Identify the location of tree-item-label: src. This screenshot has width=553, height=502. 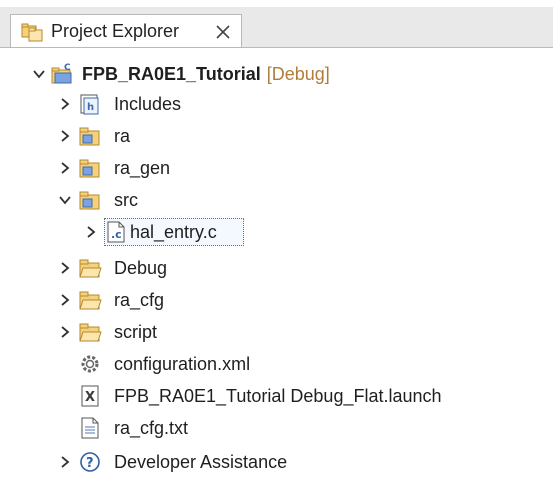
(126, 200).